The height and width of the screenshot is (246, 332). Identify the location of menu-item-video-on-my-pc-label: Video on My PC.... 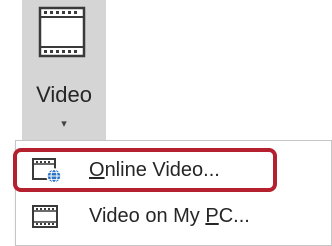
(169, 216).